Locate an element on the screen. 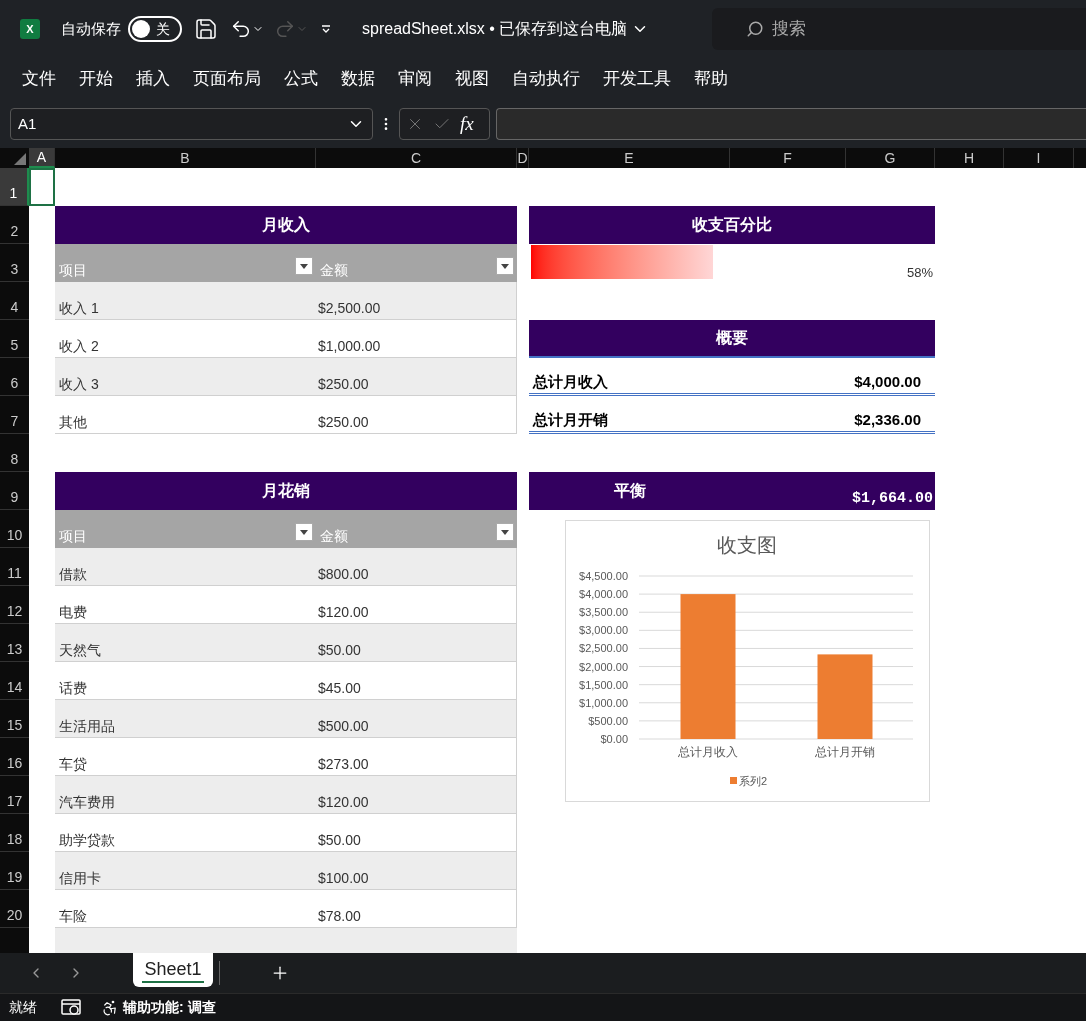  undo-icon is located at coordinates (241, 29).